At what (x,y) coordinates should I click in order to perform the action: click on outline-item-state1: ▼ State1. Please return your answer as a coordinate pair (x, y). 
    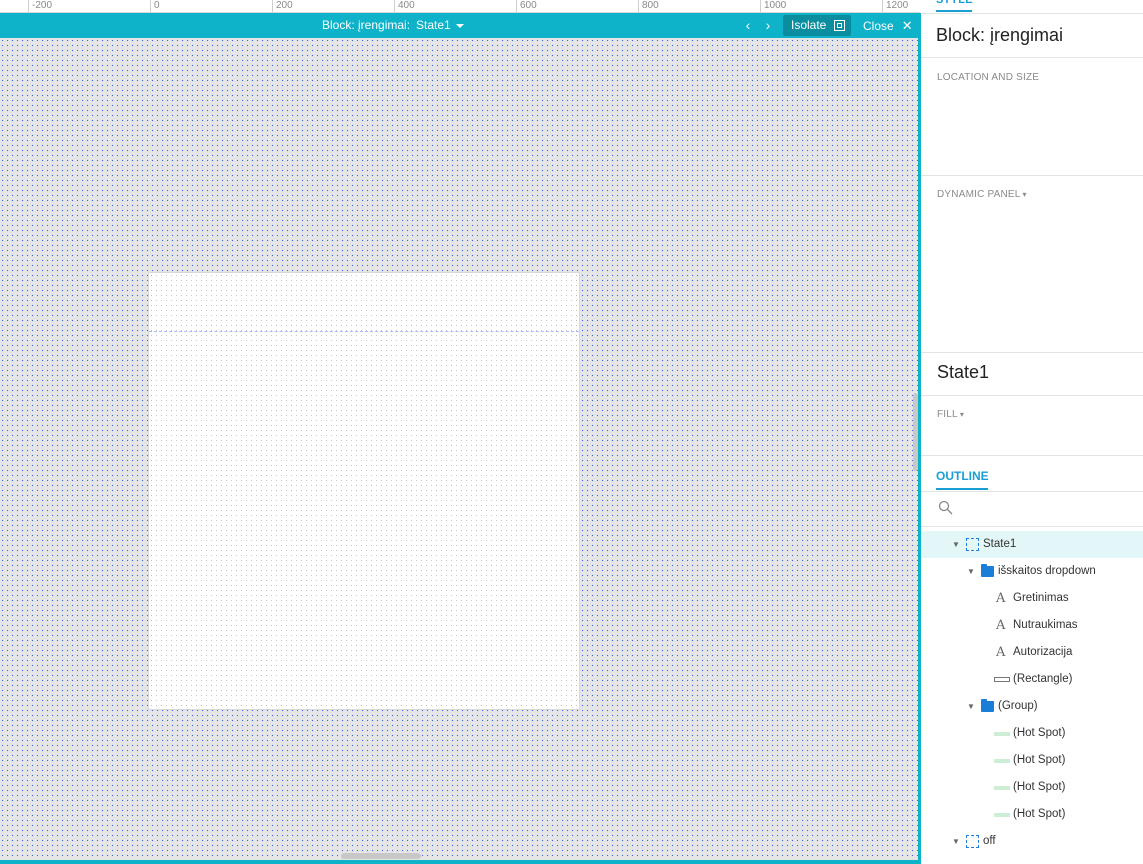
    Looking at the image, I should click on (1032, 544).